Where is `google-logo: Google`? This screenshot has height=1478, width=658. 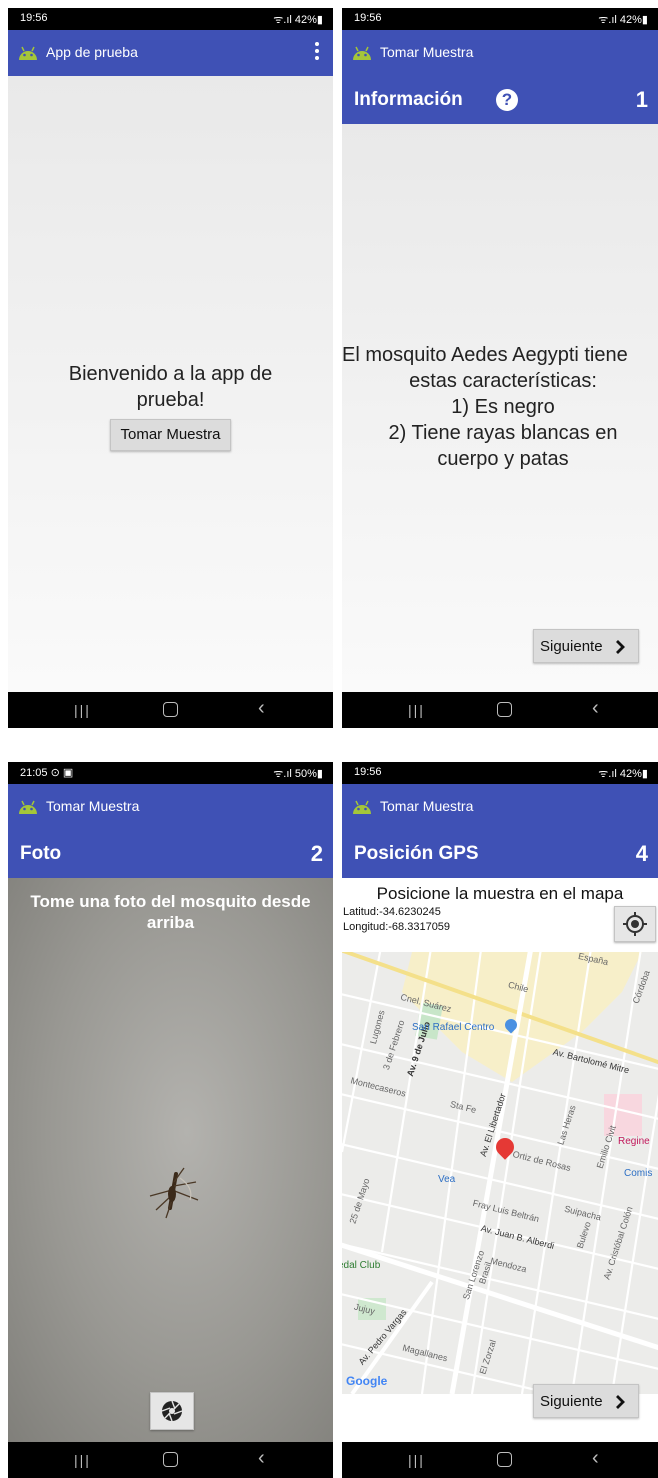
google-logo: Google is located at coordinates (367, 1381).